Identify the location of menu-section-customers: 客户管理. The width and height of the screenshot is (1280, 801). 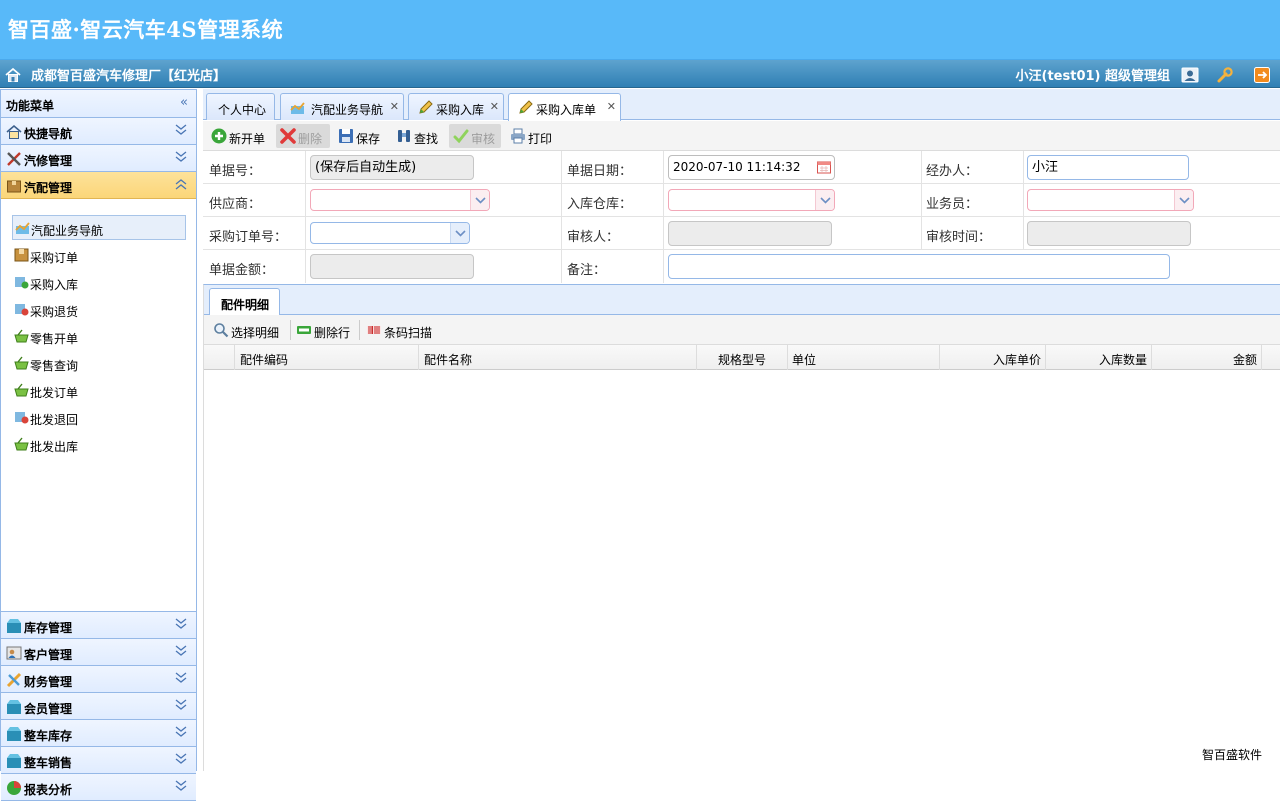
(98, 652).